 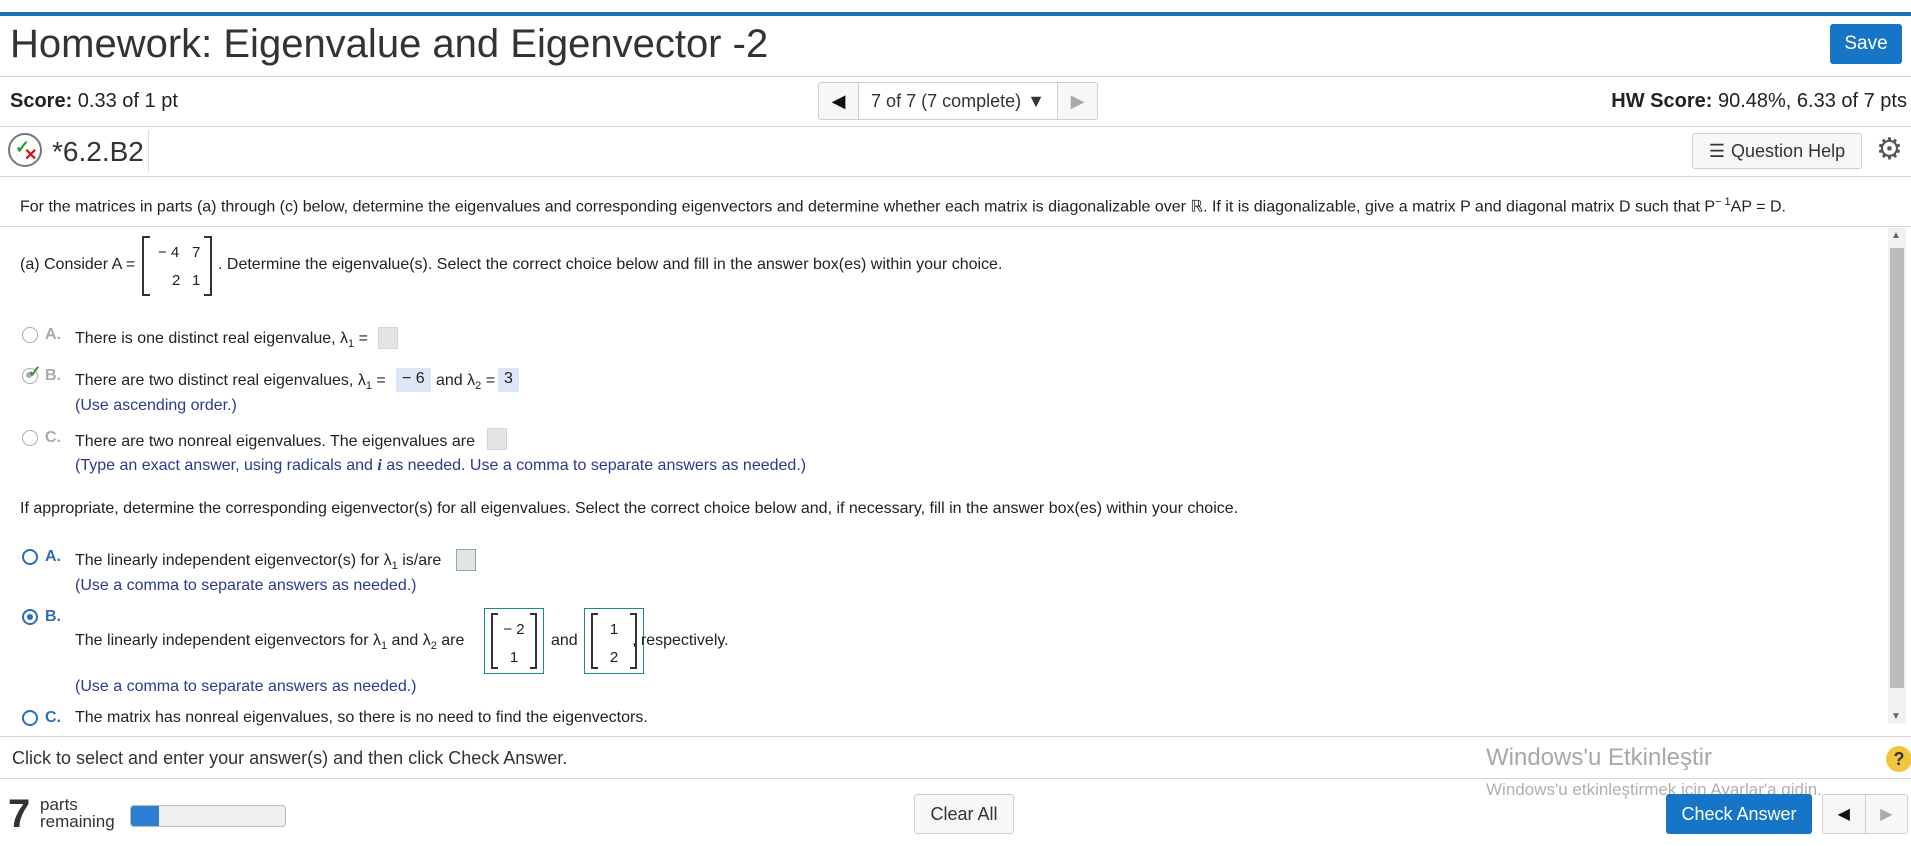 I want to click on page-title: Homework: Eigenvalue and Eigenvector -2, so click(x=389, y=44).